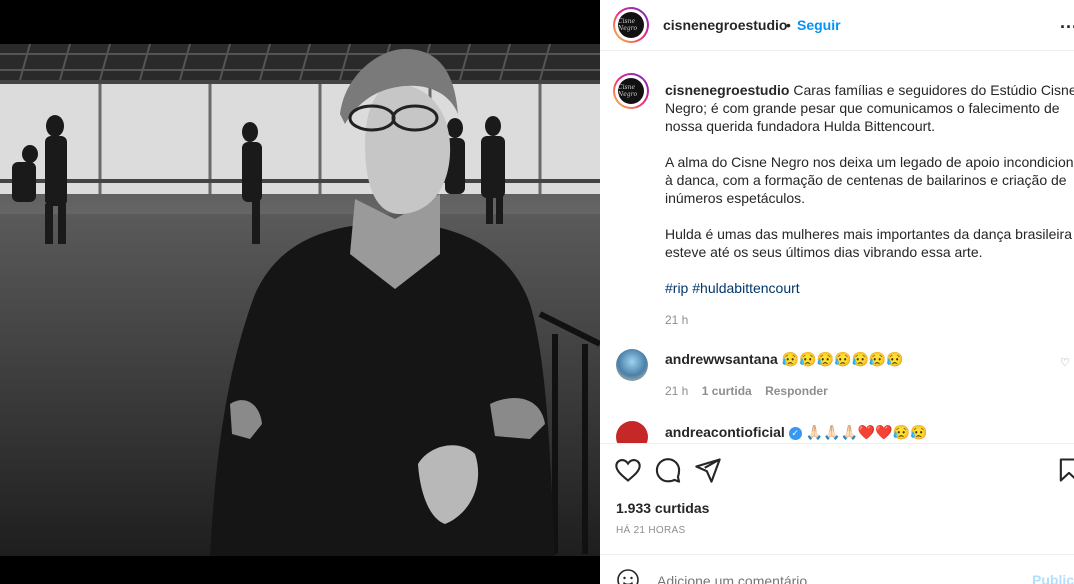 This screenshot has height=584, width=1074. I want to click on post-actions: 1.933 curtidas HÁ 21 HORAS Publicar, so click(837, 513).